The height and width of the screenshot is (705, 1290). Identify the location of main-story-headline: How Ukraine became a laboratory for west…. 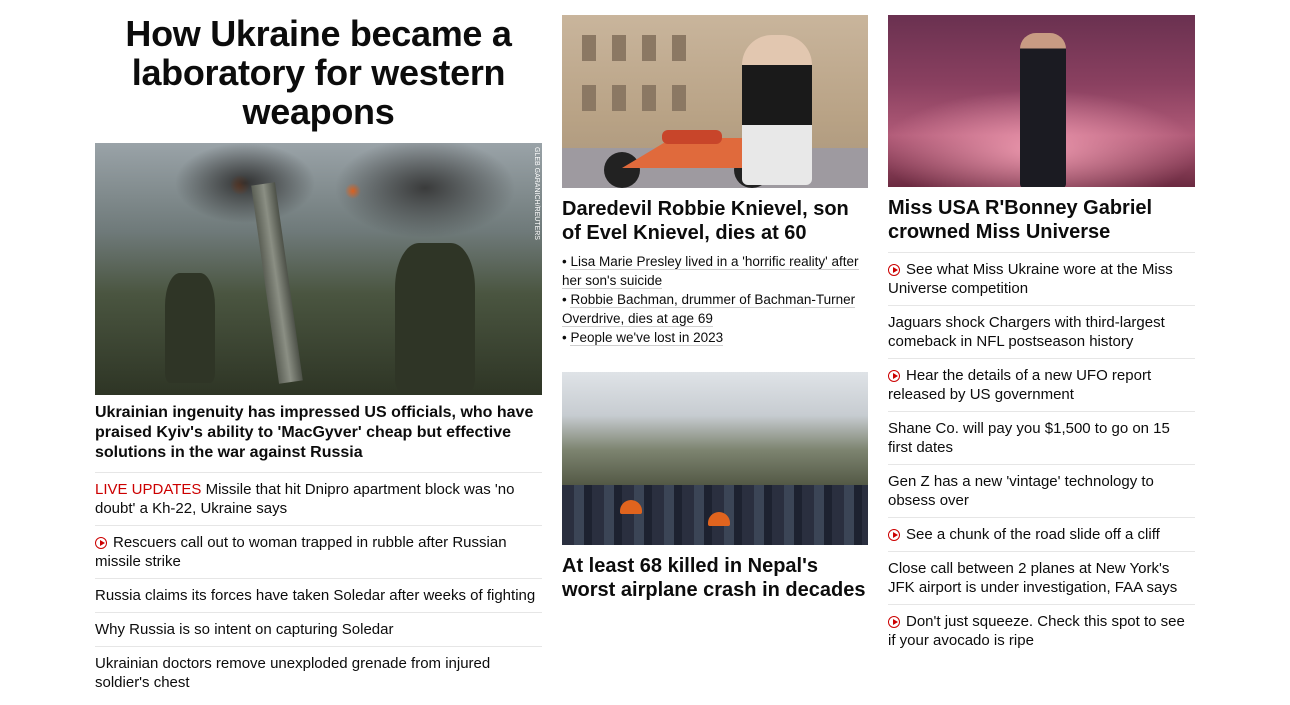
(318, 72).